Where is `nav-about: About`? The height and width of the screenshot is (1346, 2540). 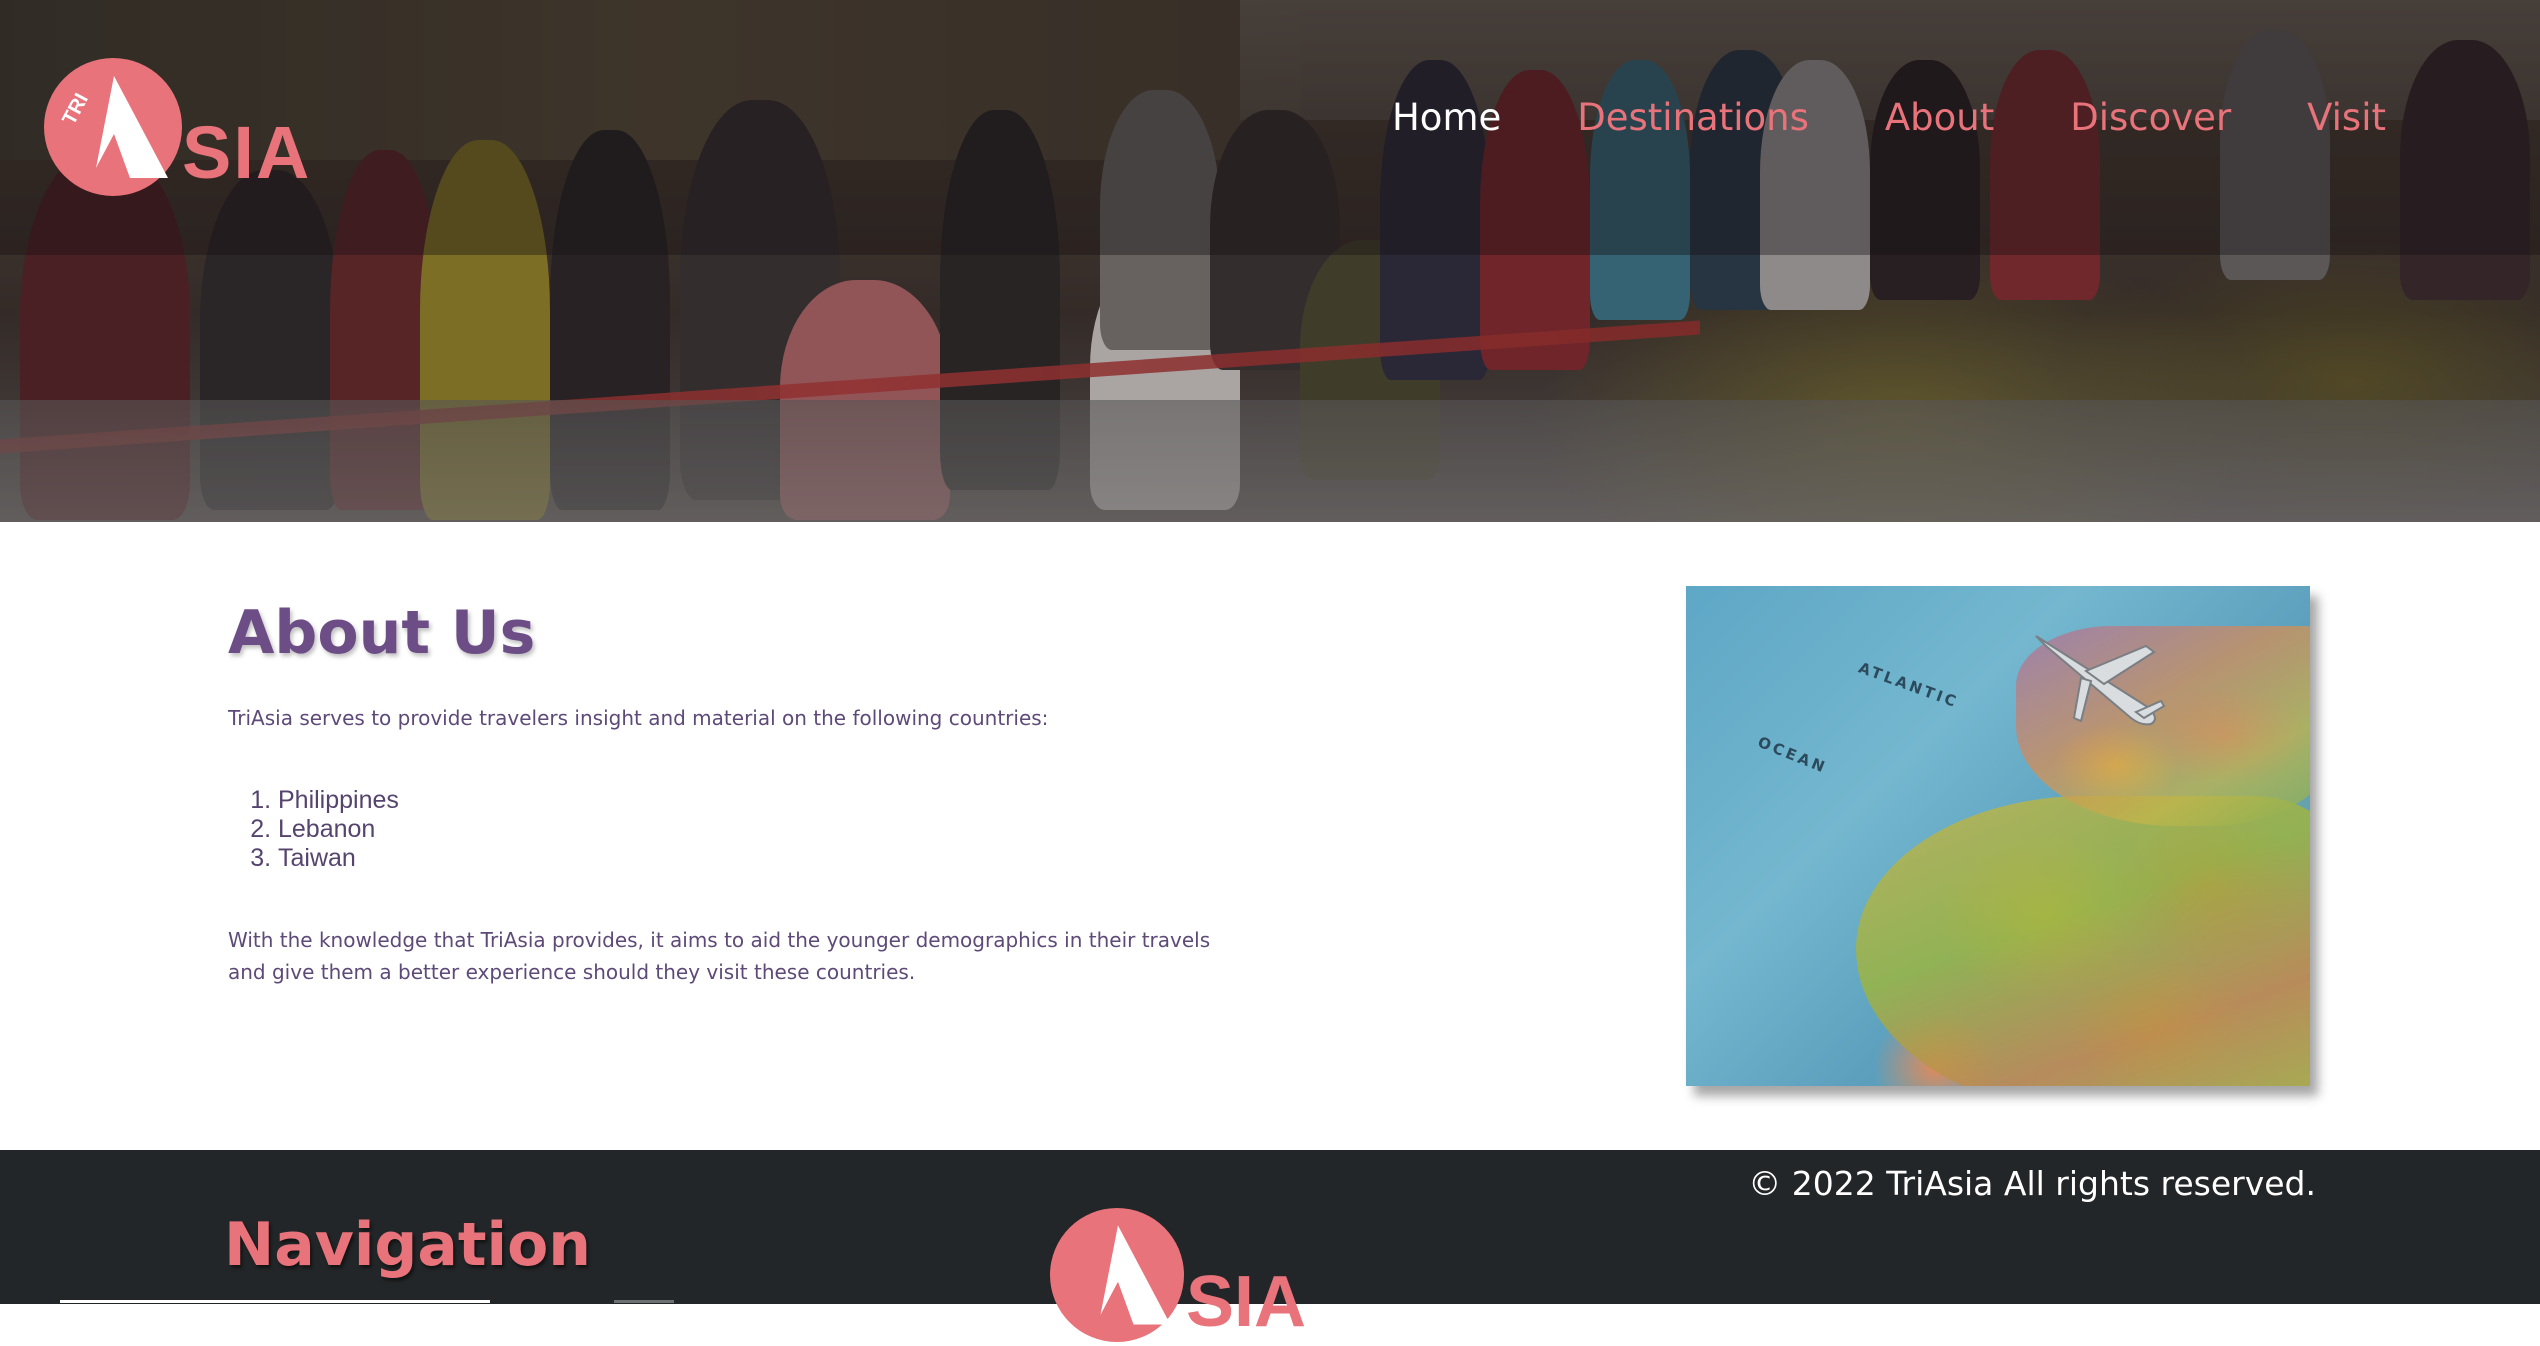
nav-about: About is located at coordinates (1939, 117).